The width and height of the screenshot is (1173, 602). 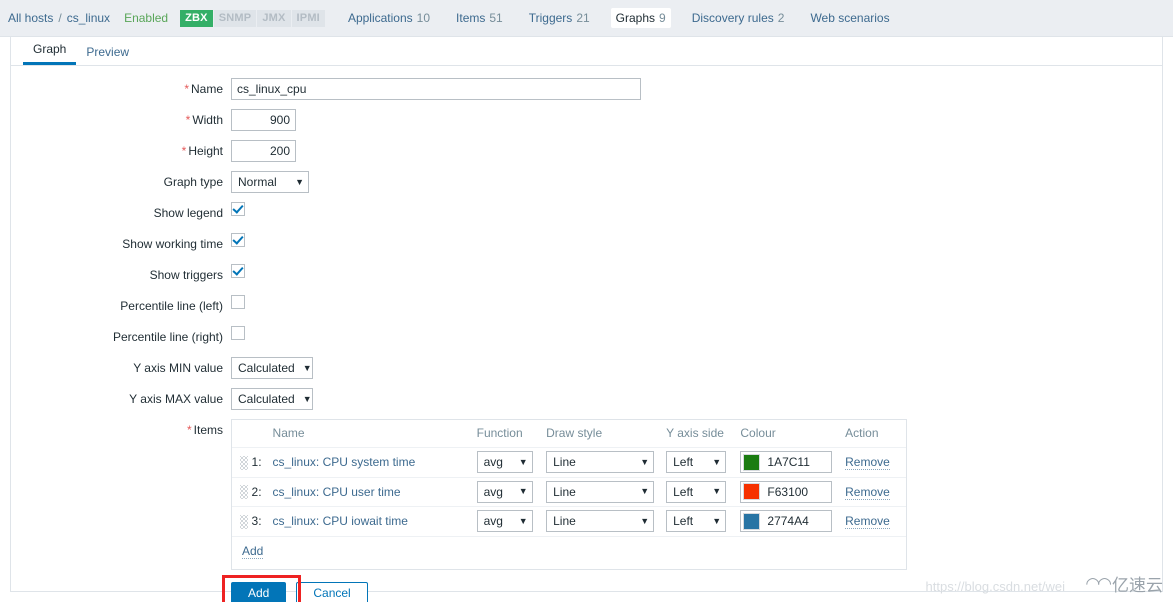 I want to click on width-input, so click(x=263, y=120).